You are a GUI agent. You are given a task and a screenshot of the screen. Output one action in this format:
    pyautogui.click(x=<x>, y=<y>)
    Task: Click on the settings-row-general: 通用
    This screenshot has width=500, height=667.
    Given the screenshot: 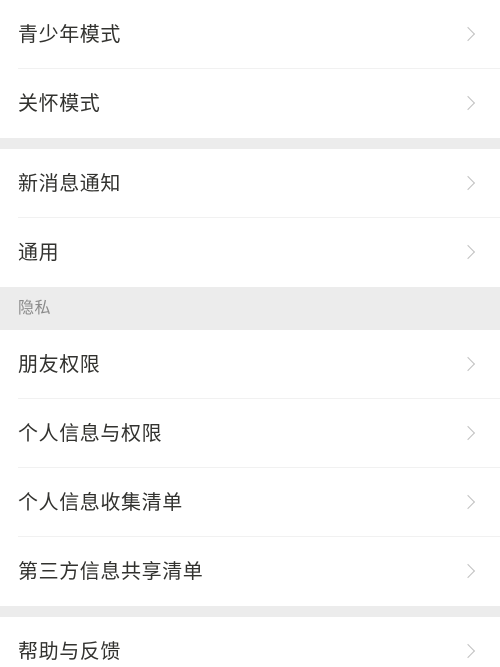 What is the action you would take?
    pyautogui.click(x=250, y=252)
    